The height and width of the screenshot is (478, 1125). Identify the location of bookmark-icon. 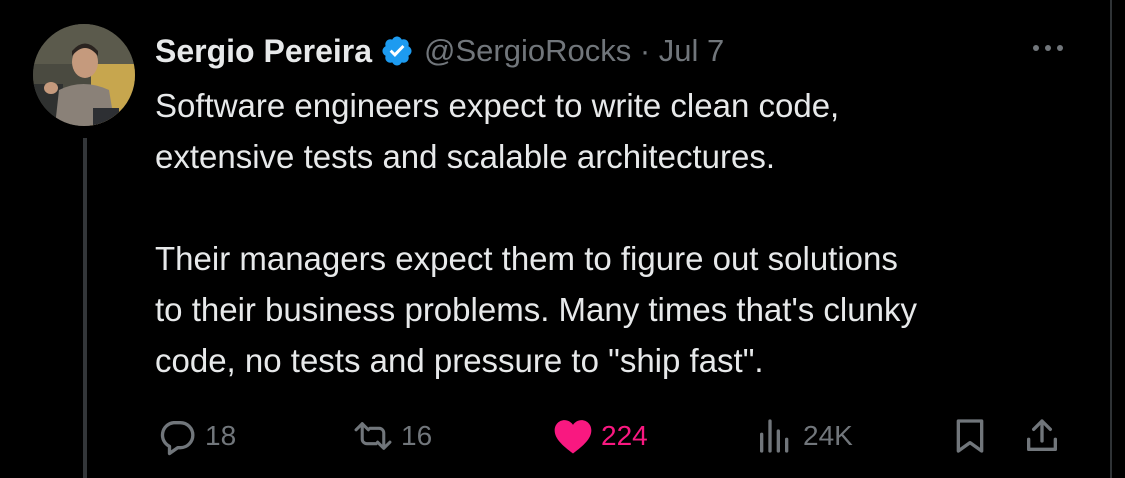
(970, 436).